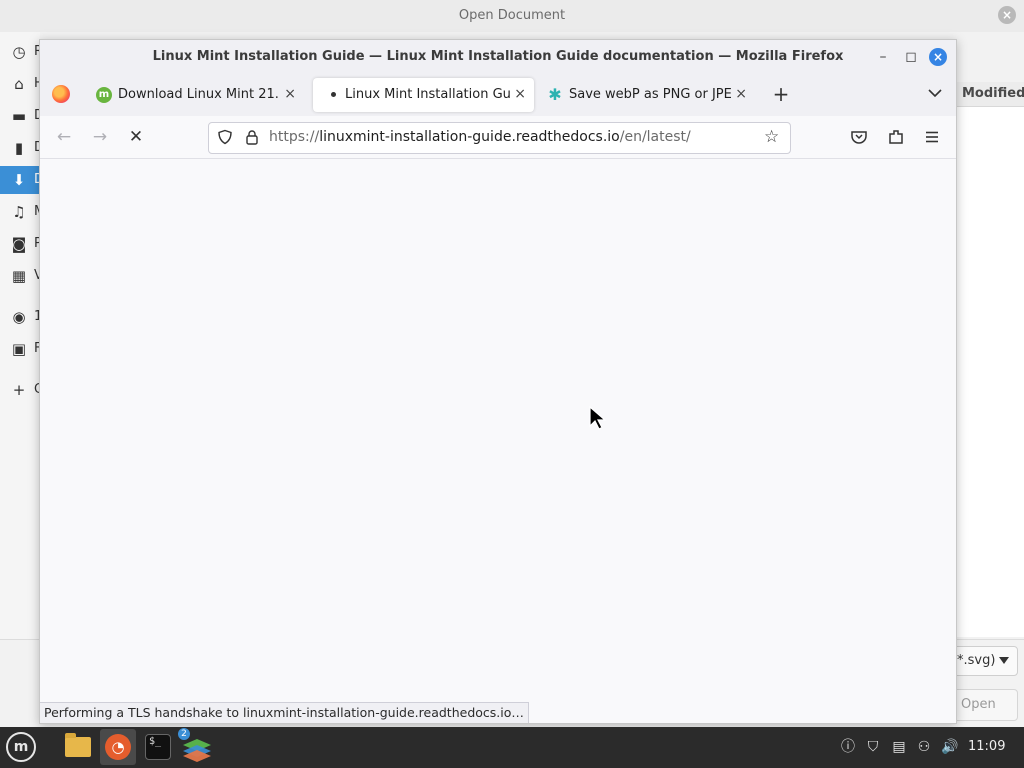  What do you see at coordinates (512, 747) in the screenshot?
I see `taskbar: m ◔ $_ 2 ⓘ ⛉ ▤ ⚇ 🔊 11:09` at bounding box center [512, 747].